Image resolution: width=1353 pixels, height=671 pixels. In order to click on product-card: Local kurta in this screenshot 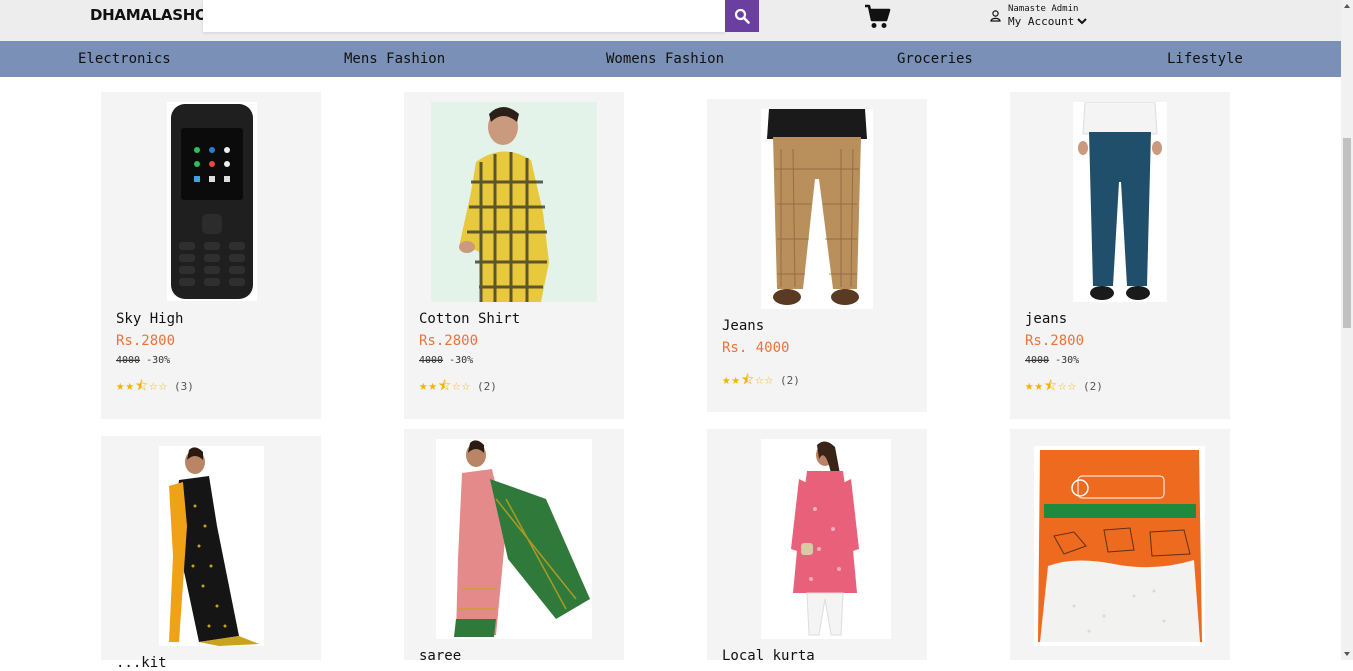, I will do `click(817, 546)`.